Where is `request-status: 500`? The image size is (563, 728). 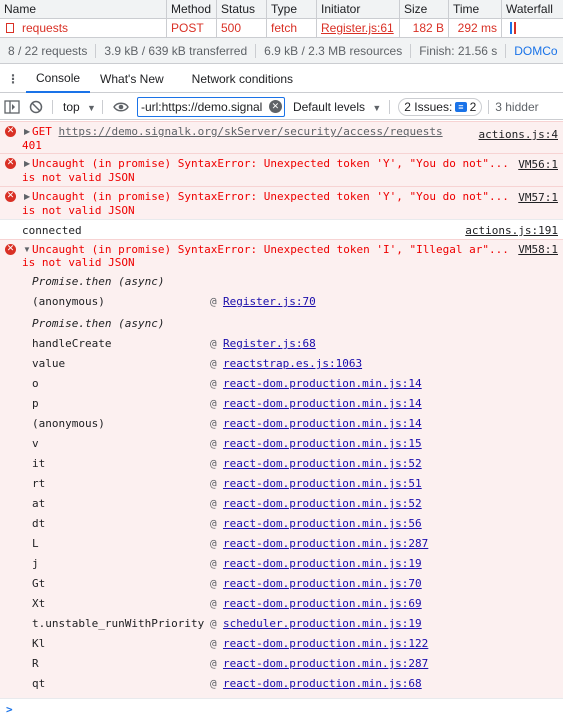
request-status: 500 is located at coordinates (241, 28).